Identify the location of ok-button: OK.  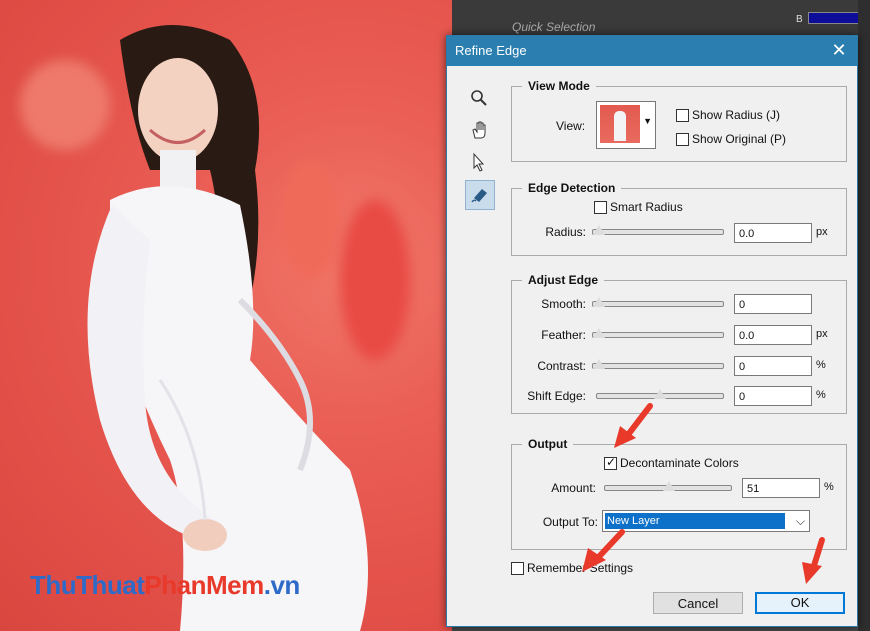
(800, 603).